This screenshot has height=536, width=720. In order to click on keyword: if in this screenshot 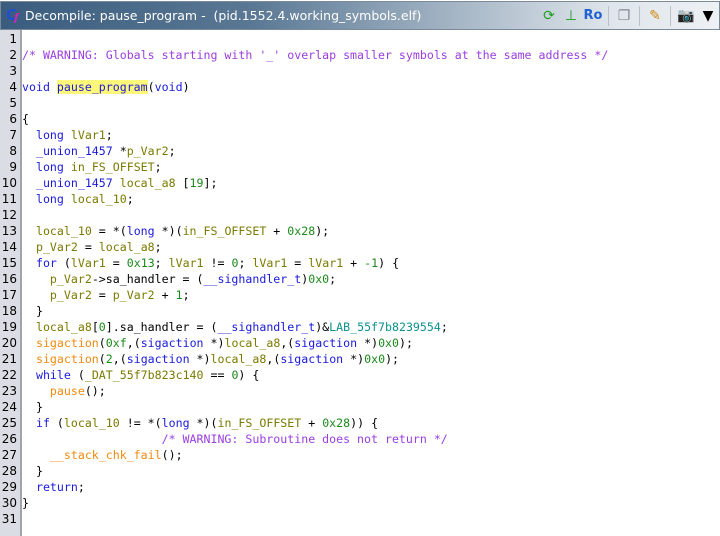, I will do `click(42, 423)`.